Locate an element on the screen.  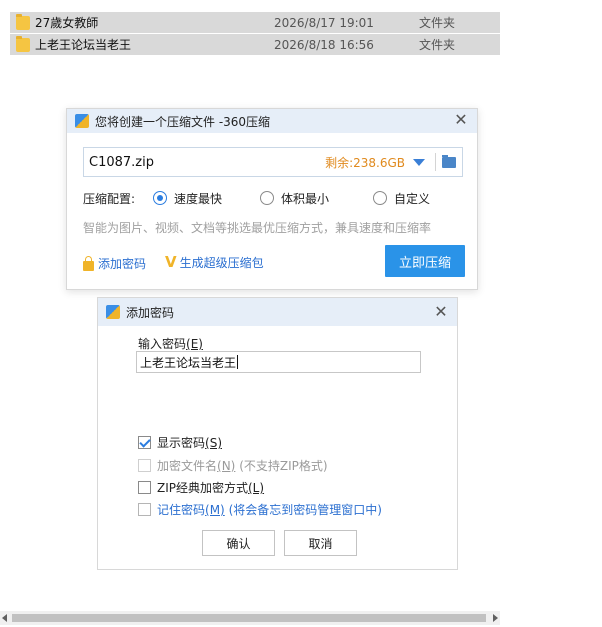
compress-config-label: 压缩配置: is located at coordinates (109, 198).